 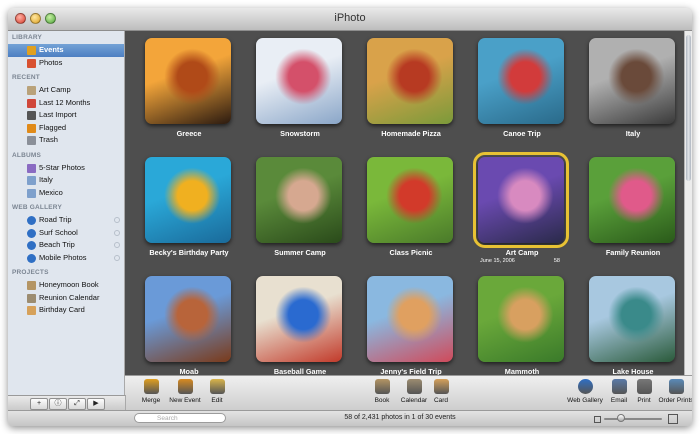 What do you see at coordinates (300, 133) in the screenshot?
I see `event-title: Snowstorm` at bounding box center [300, 133].